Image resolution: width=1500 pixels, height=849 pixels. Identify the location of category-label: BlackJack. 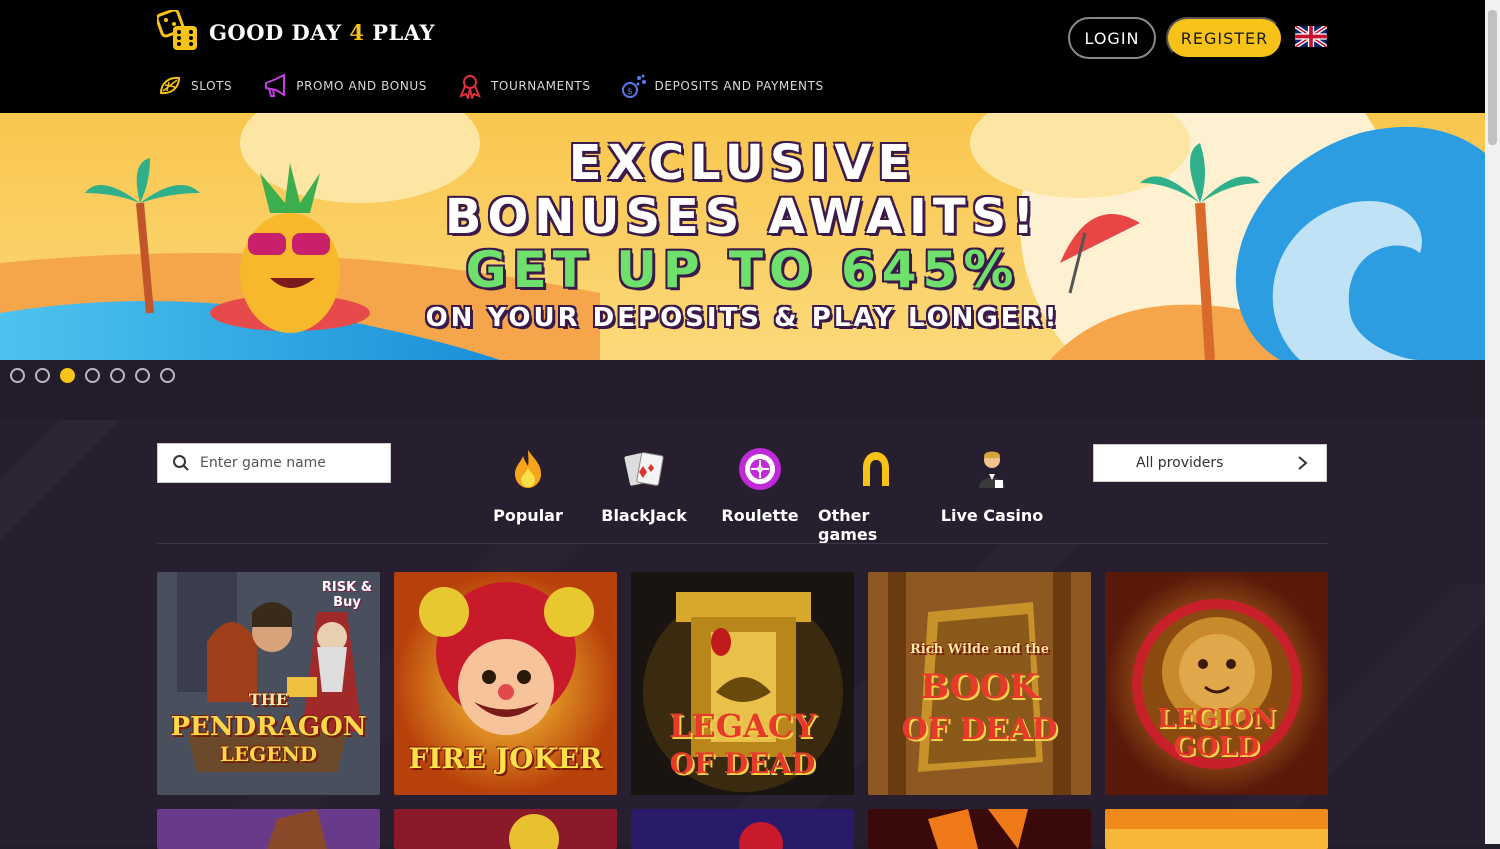
(644, 515).